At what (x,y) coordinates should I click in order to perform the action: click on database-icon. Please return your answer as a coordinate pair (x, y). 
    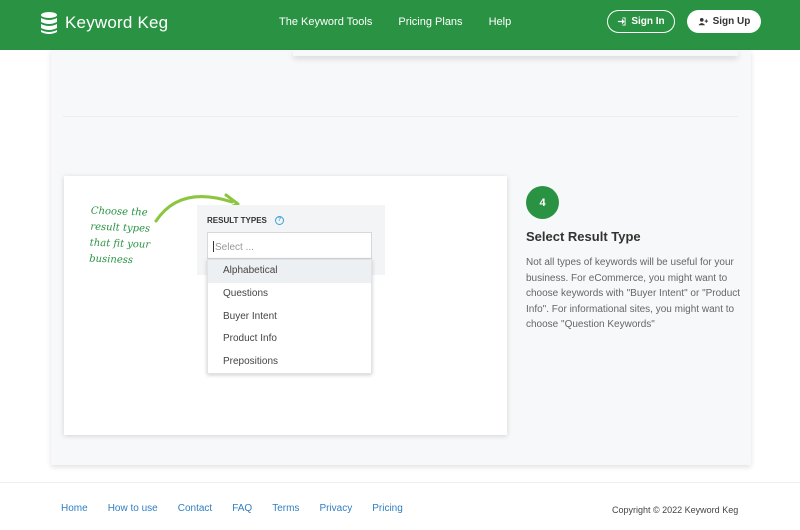
    Looking at the image, I should click on (49, 23).